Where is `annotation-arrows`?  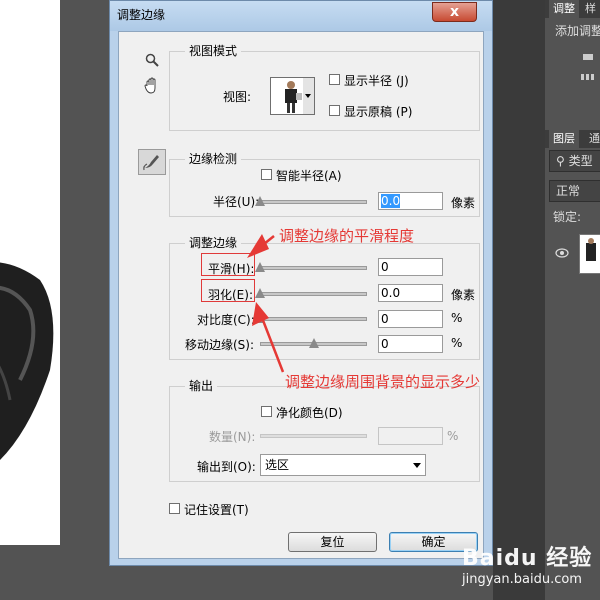
annotation-arrows is located at coordinates (266, 303).